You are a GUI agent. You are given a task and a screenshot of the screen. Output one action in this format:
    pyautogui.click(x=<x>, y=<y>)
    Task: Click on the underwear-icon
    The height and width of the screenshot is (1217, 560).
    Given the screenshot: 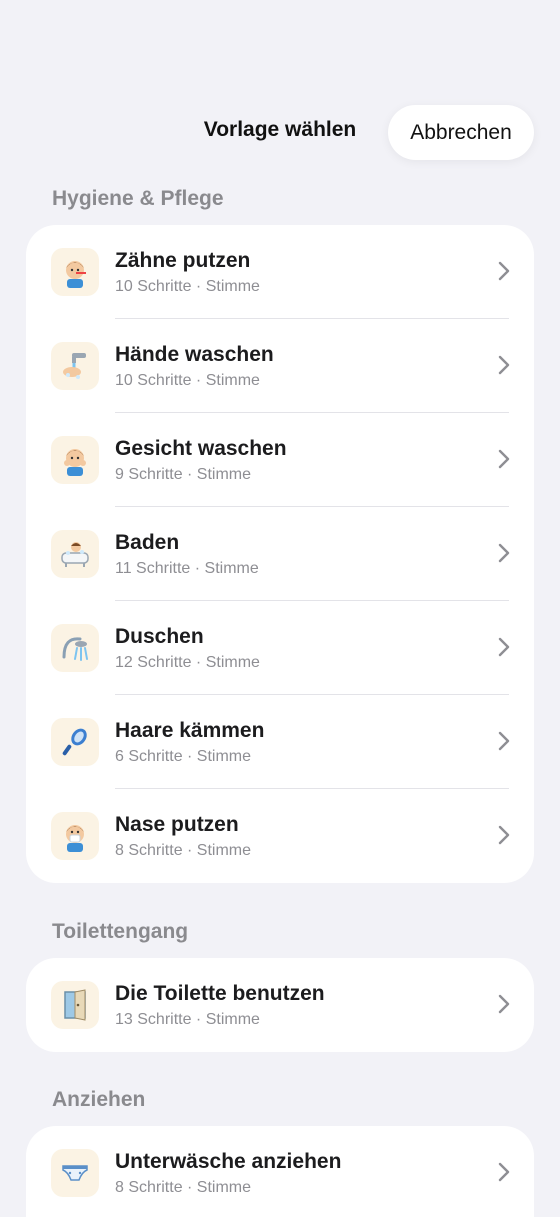 What is the action you would take?
    pyautogui.click(x=75, y=1173)
    